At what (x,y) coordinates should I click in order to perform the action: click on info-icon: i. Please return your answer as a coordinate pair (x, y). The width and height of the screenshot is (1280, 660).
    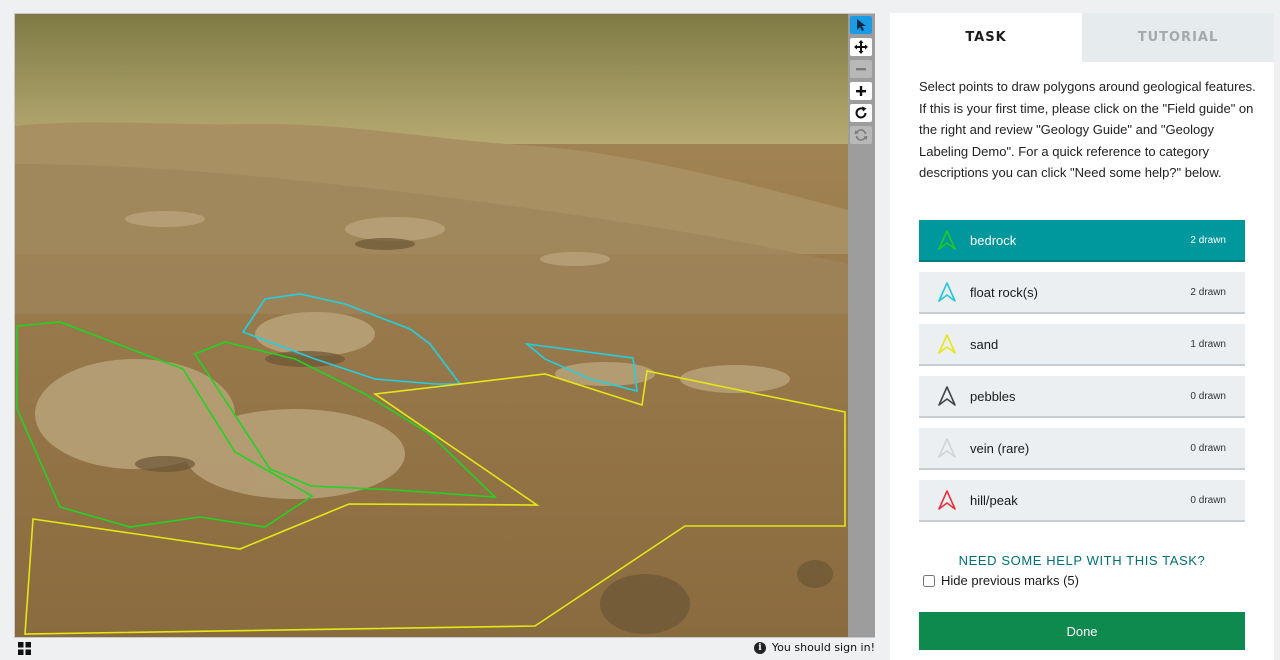
    Looking at the image, I should click on (759, 647).